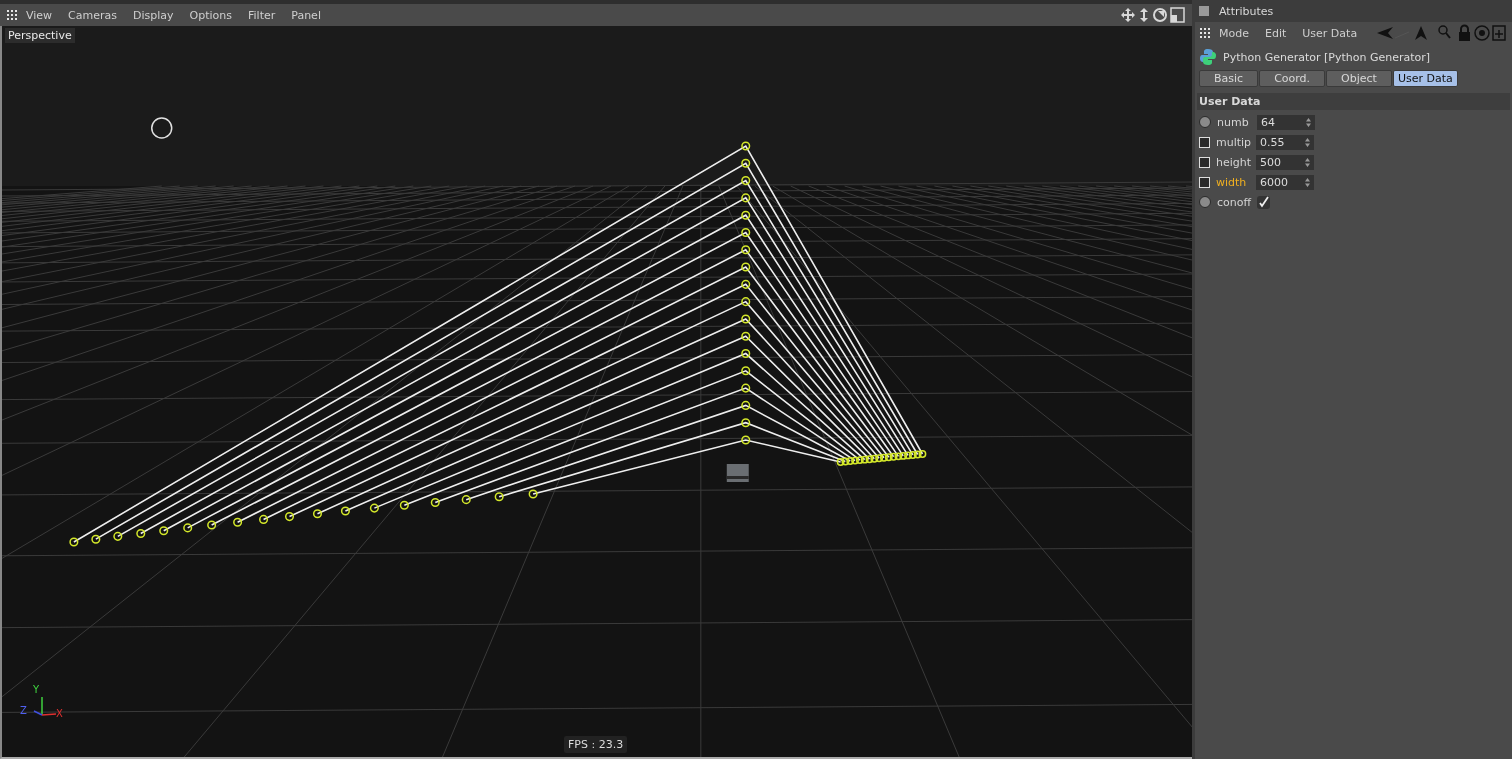  What do you see at coordinates (1276, 33) in the screenshot?
I see `menu-item: Edit` at bounding box center [1276, 33].